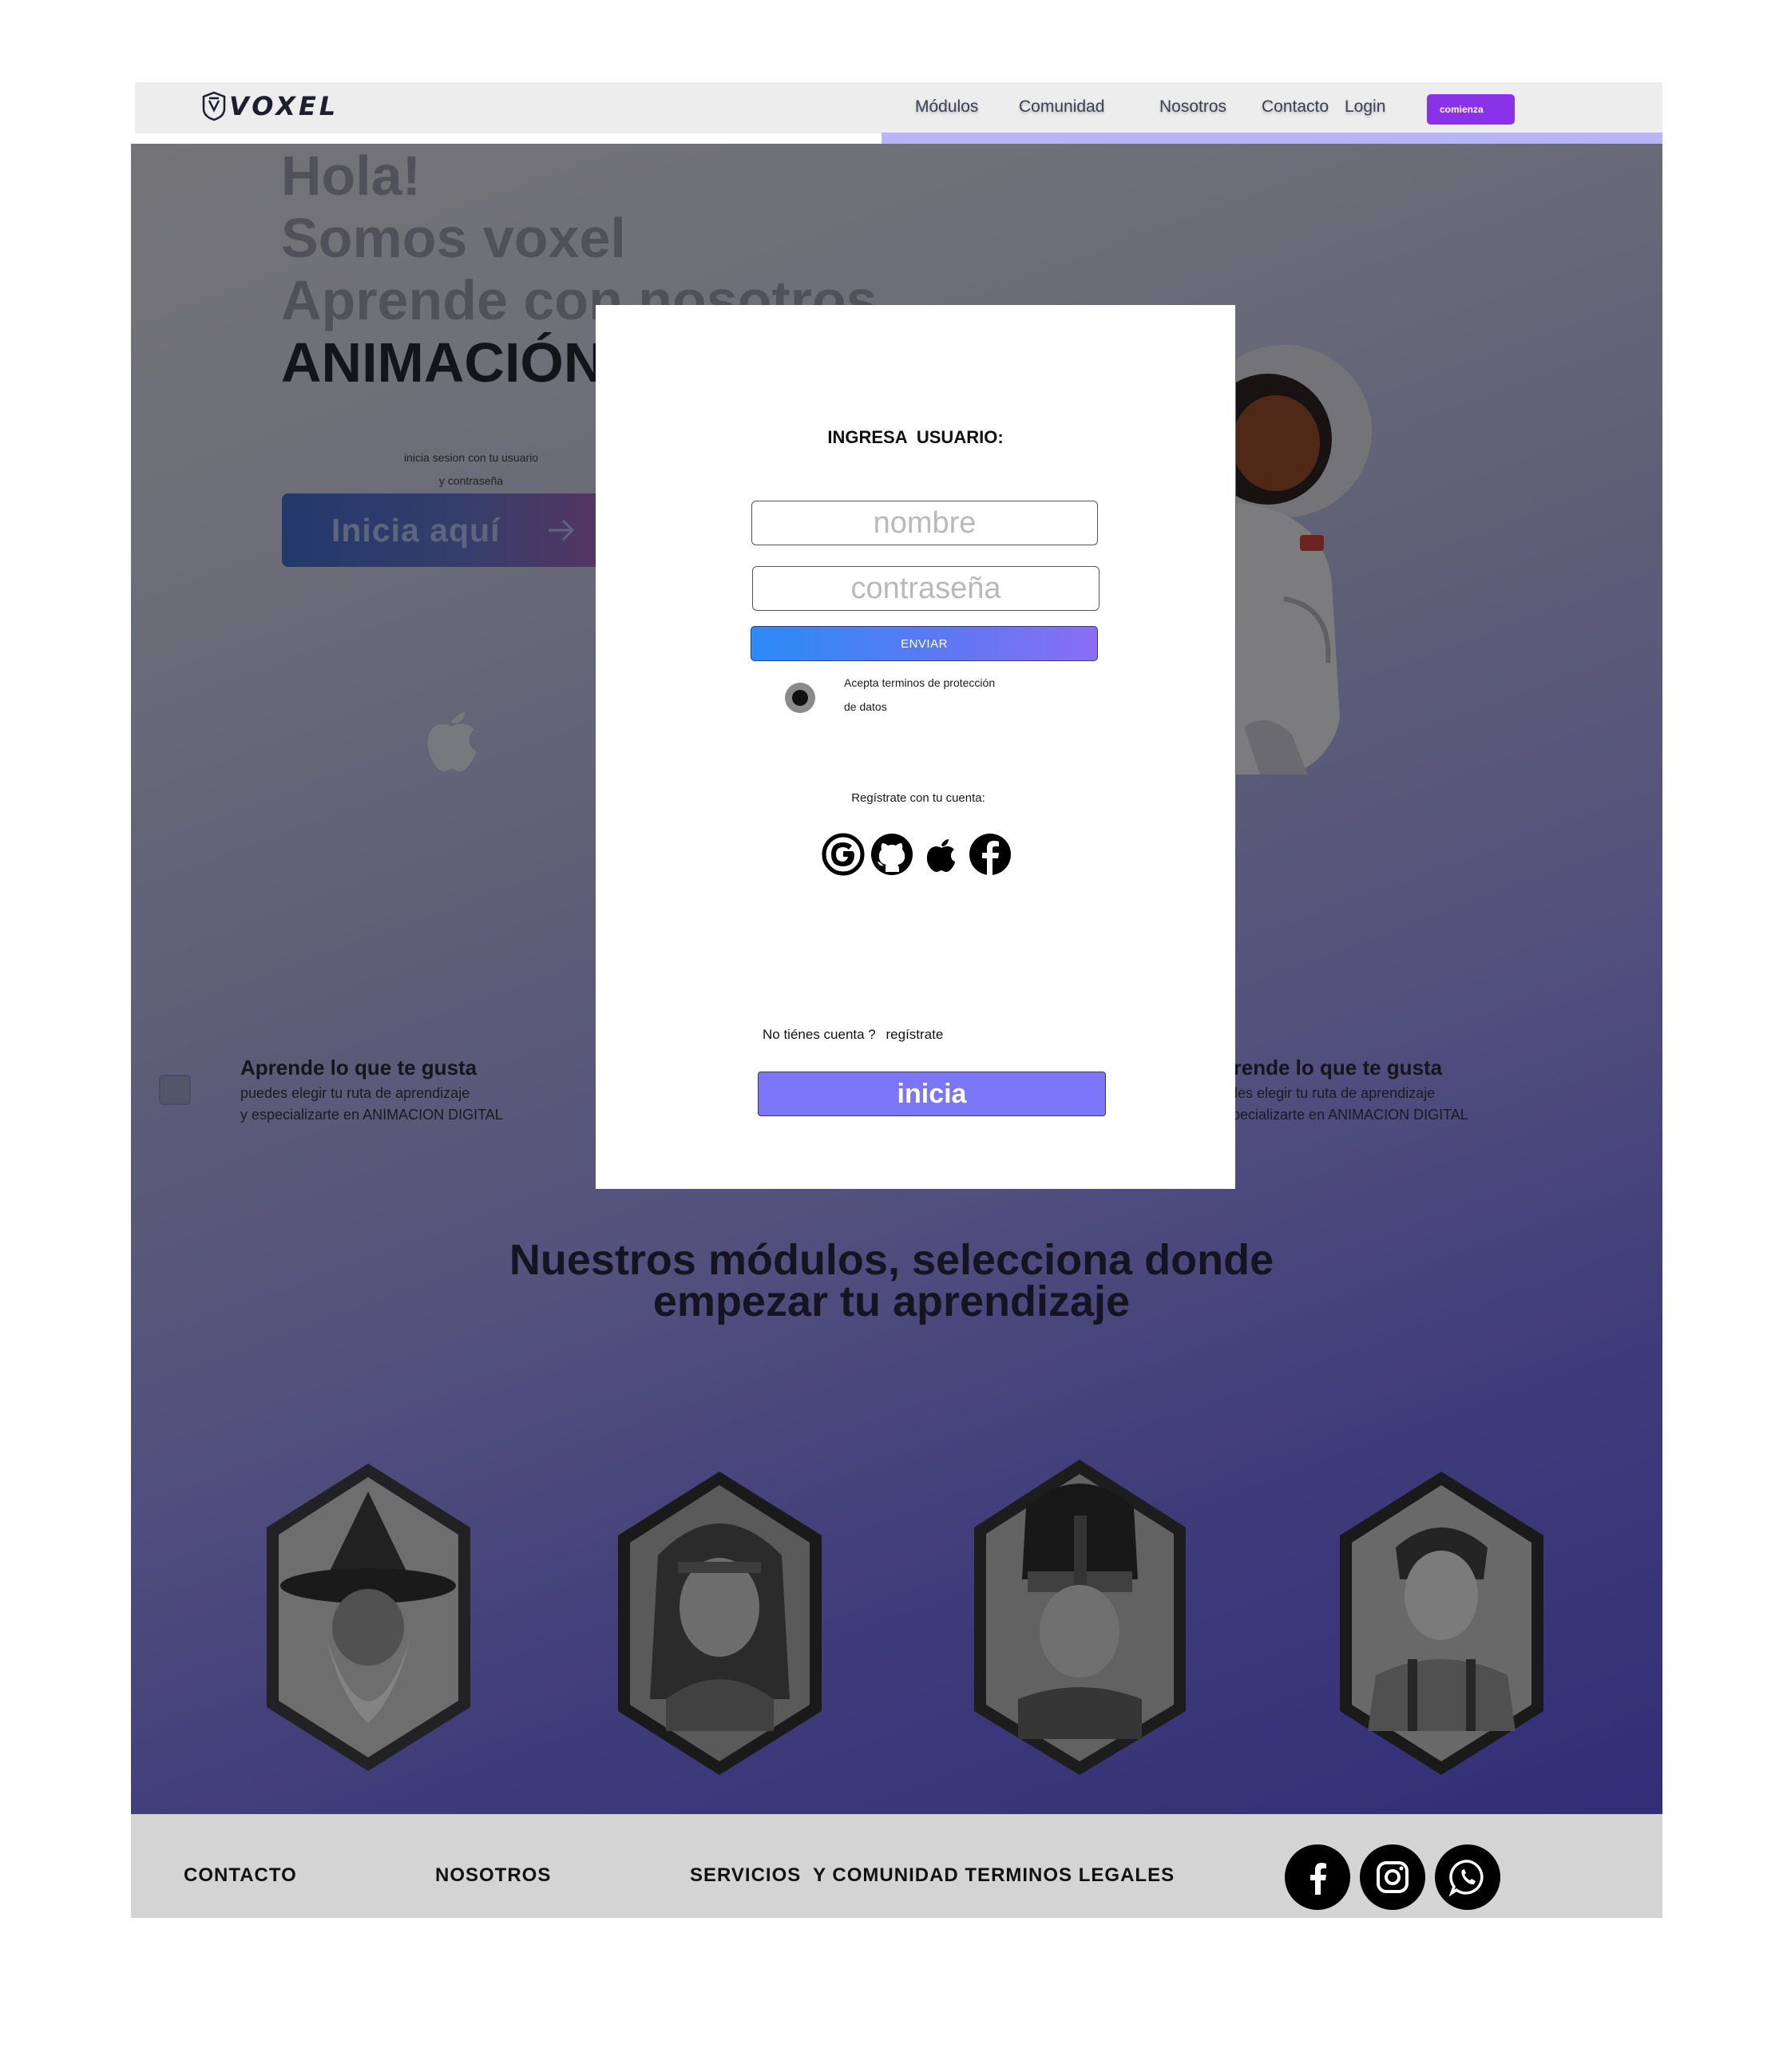  Describe the element at coordinates (1365, 107) in the screenshot. I see `nav-link-login: Login` at that location.